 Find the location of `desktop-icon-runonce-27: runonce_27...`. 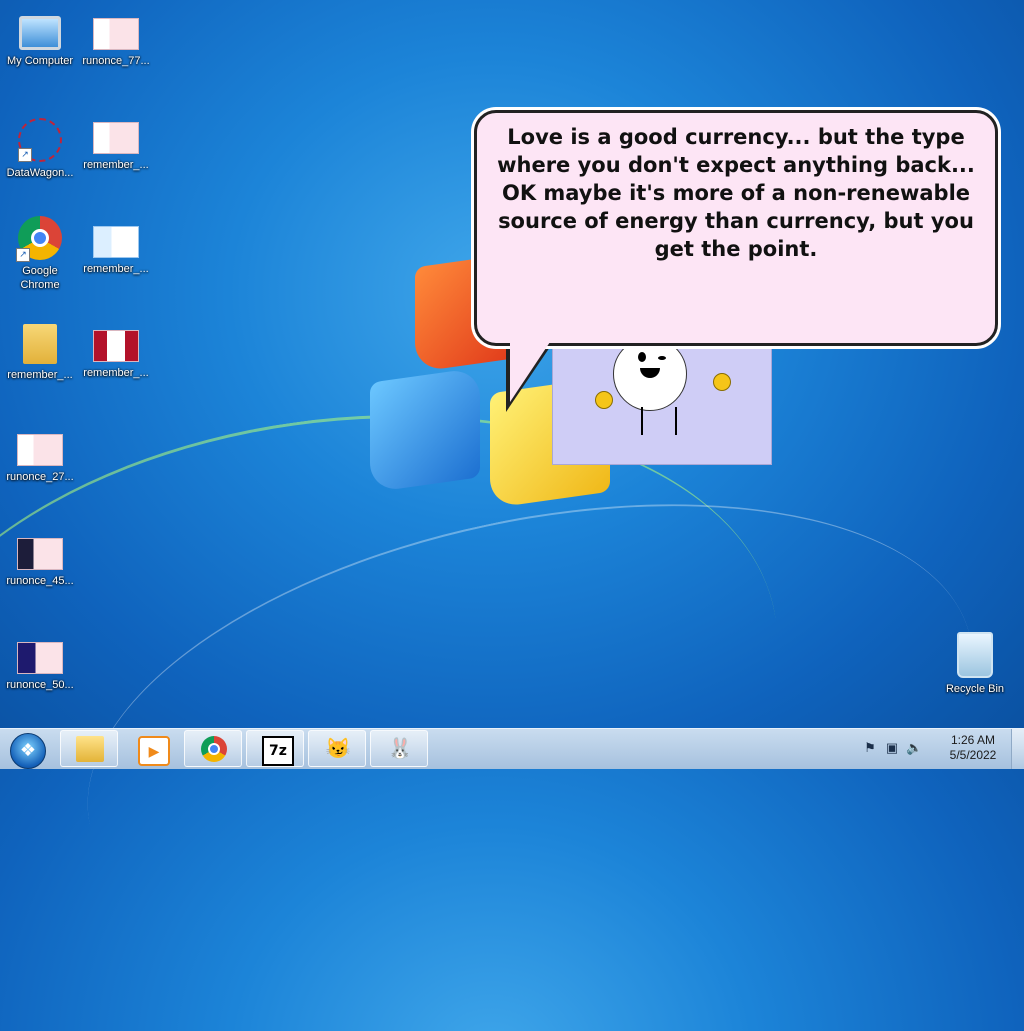

desktop-icon-runonce-27: runonce_27... is located at coordinates (40, 452).